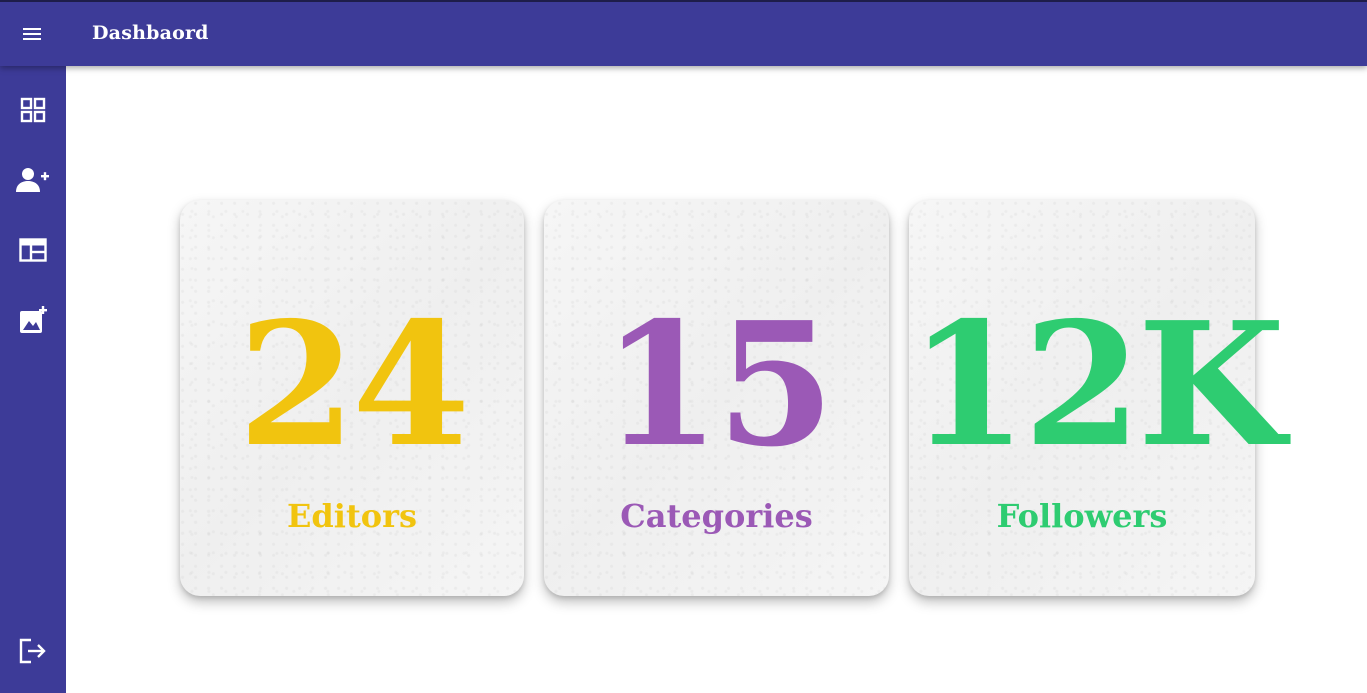 The image size is (1367, 693). I want to click on table-layout-icon, so click(33, 250).